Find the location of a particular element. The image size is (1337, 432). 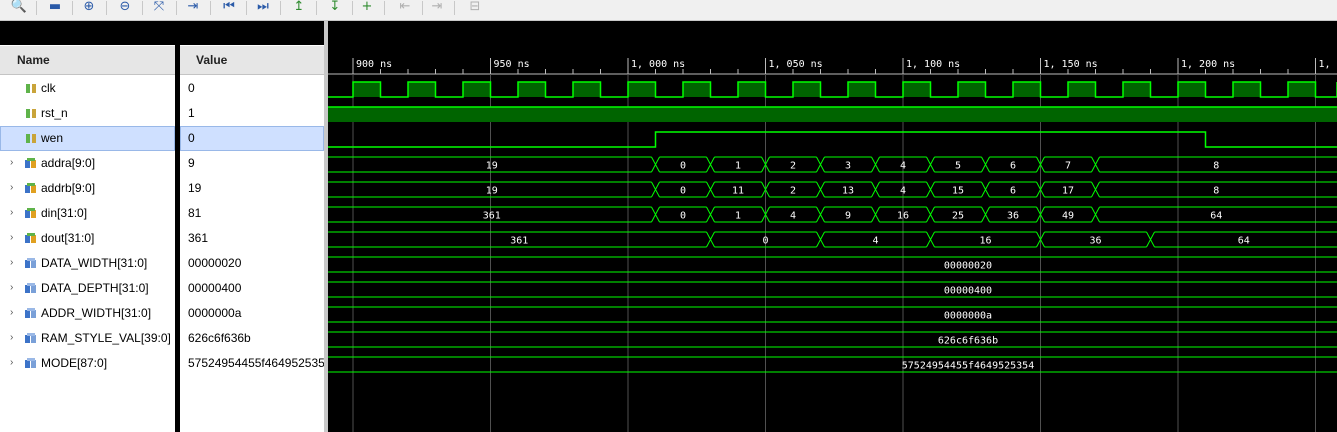

din-value-label: 4 is located at coordinates (793, 216).